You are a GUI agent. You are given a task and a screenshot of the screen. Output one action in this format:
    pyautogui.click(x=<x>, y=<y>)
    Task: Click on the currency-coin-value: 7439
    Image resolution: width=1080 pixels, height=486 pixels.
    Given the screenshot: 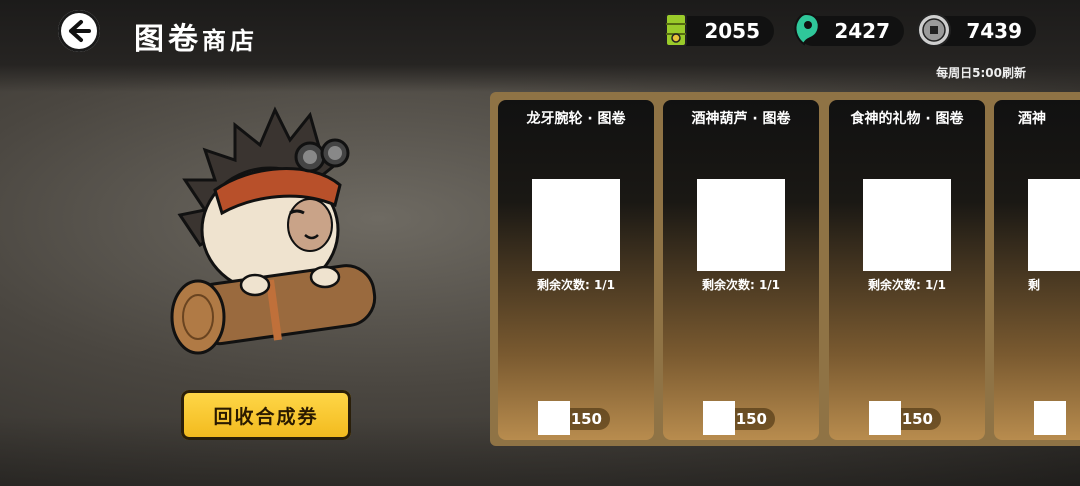 What is the action you would take?
    pyautogui.click(x=994, y=31)
    